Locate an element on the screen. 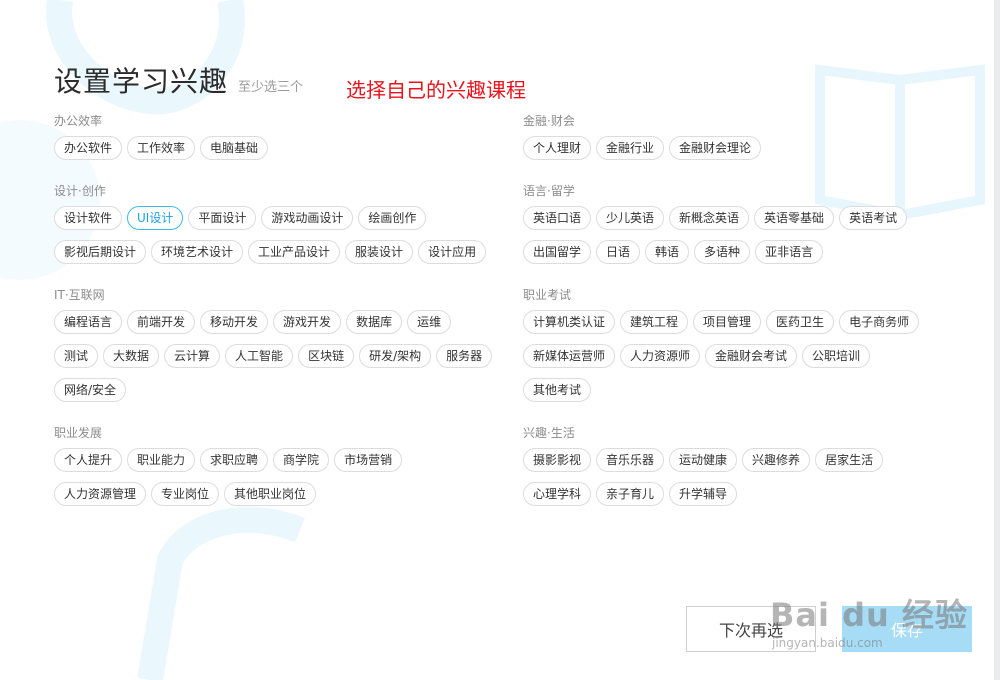 This screenshot has width=1000, height=680. interest-section: 兴趣·生活摄影影视 音乐乐器 运动健康 兴趣修养 居家生活心理学科 亲子育儿 升学辅导 is located at coordinates (733, 465).